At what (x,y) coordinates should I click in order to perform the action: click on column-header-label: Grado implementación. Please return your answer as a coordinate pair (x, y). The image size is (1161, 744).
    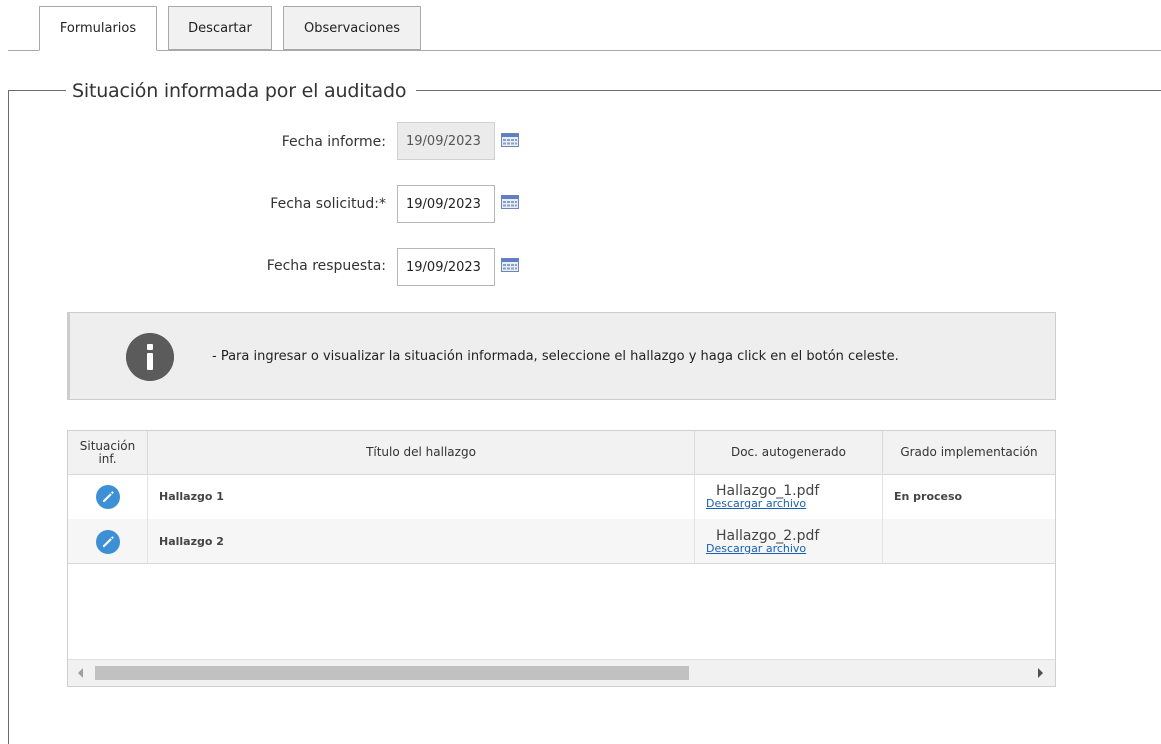
    Looking at the image, I should click on (969, 452).